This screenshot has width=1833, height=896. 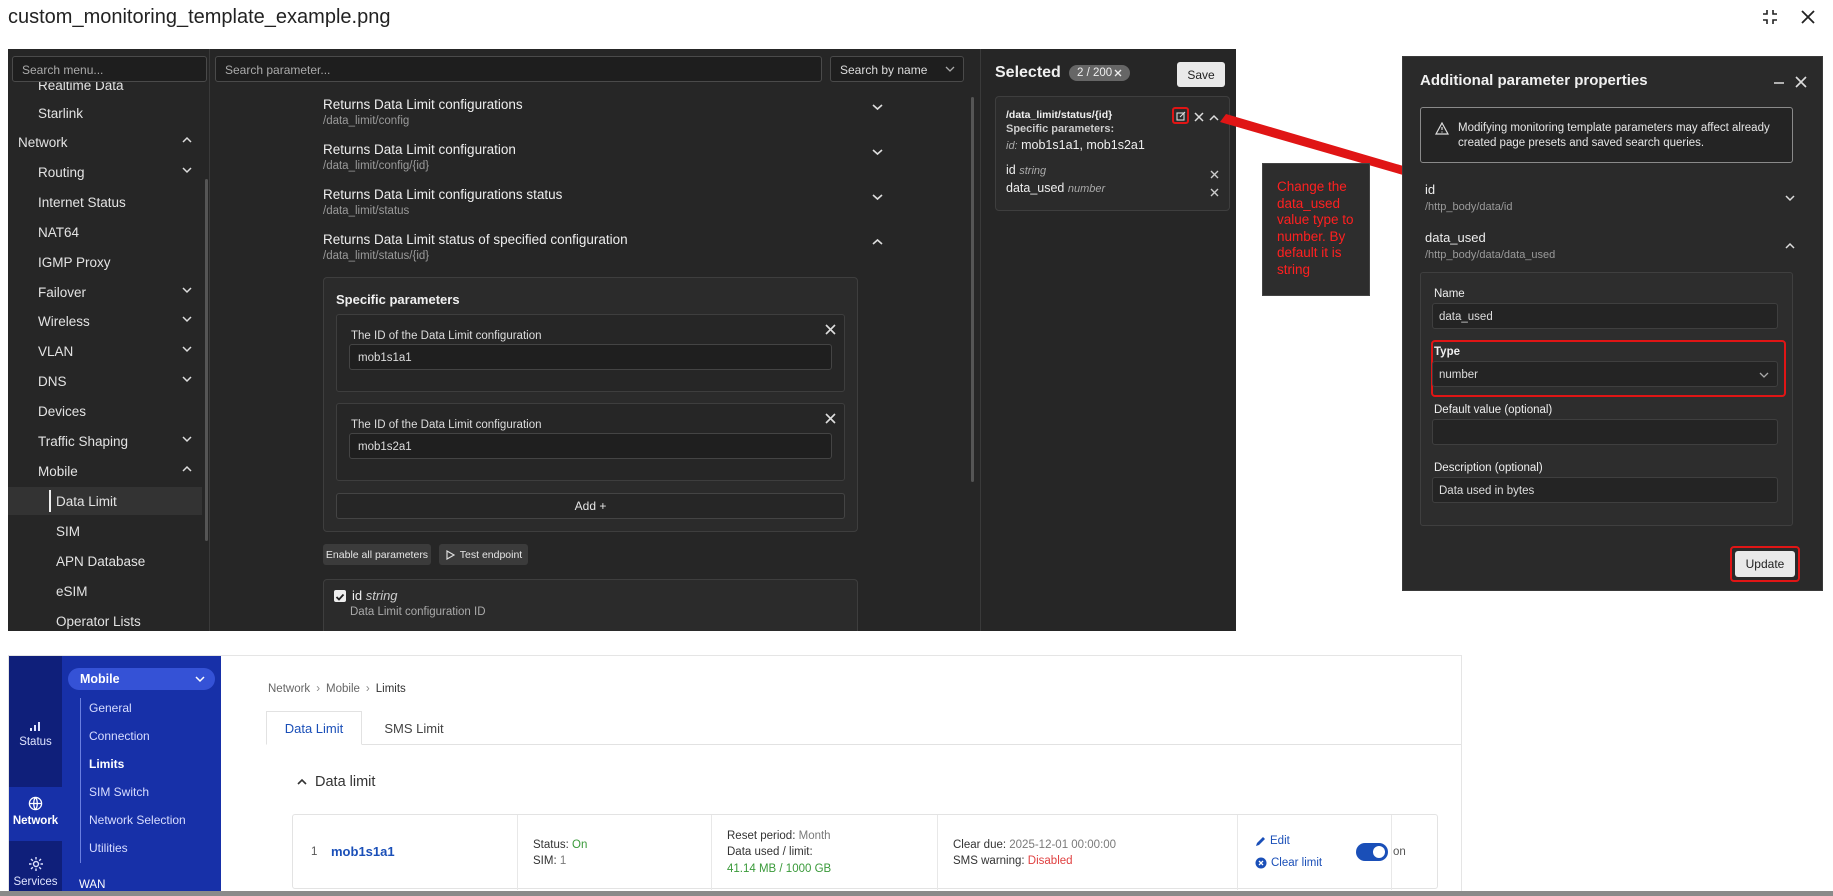 What do you see at coordinates (105, 381) in the screenshot?
I see `menu-item-dns: DNS` at bounding box center [105, 381].